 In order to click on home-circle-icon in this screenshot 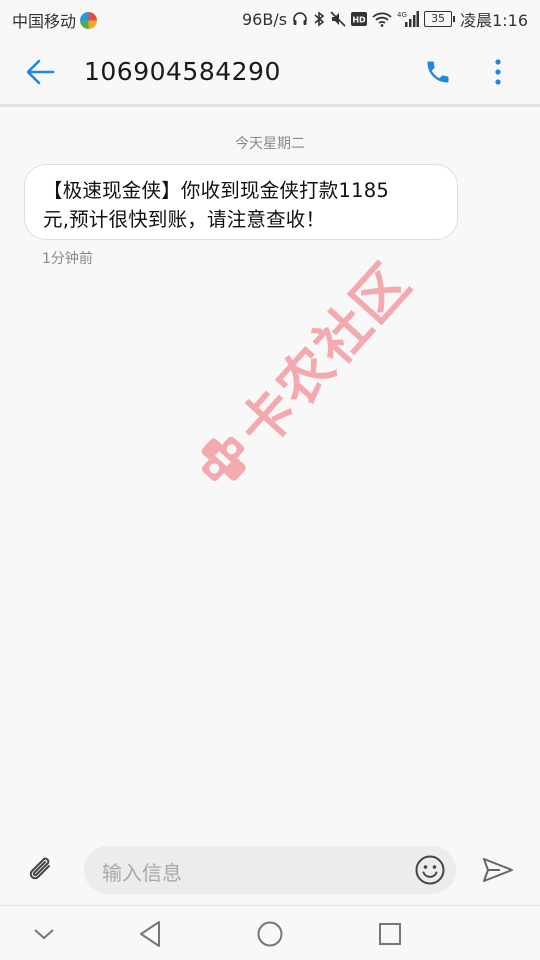, I will do `click(270, 934)`.